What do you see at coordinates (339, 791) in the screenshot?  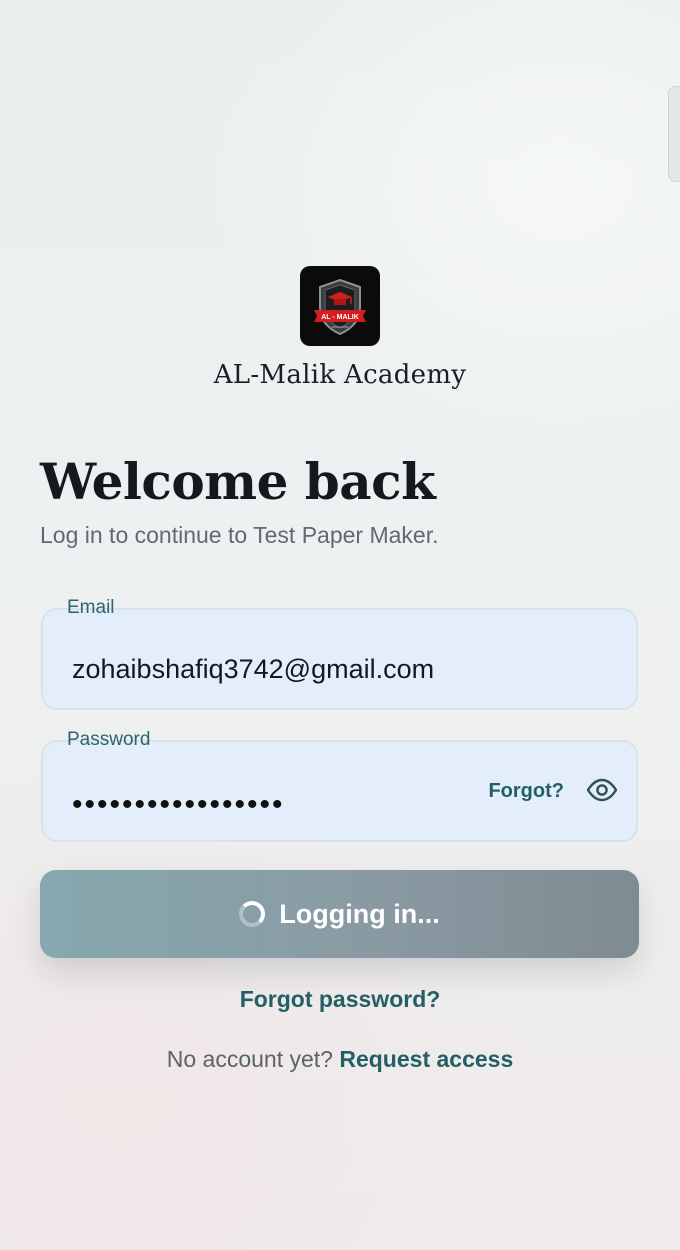 I see `password-field: ••••••••••••••••• Forgot?` at bounding box center [339, 791].